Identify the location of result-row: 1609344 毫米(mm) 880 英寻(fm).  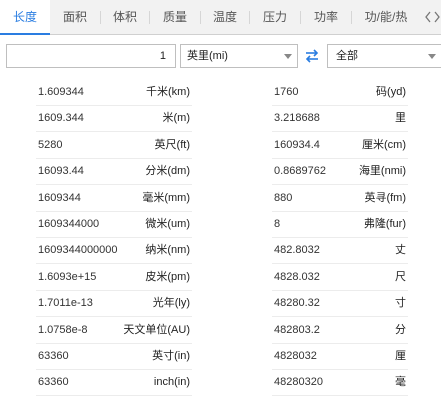
(220, 198).